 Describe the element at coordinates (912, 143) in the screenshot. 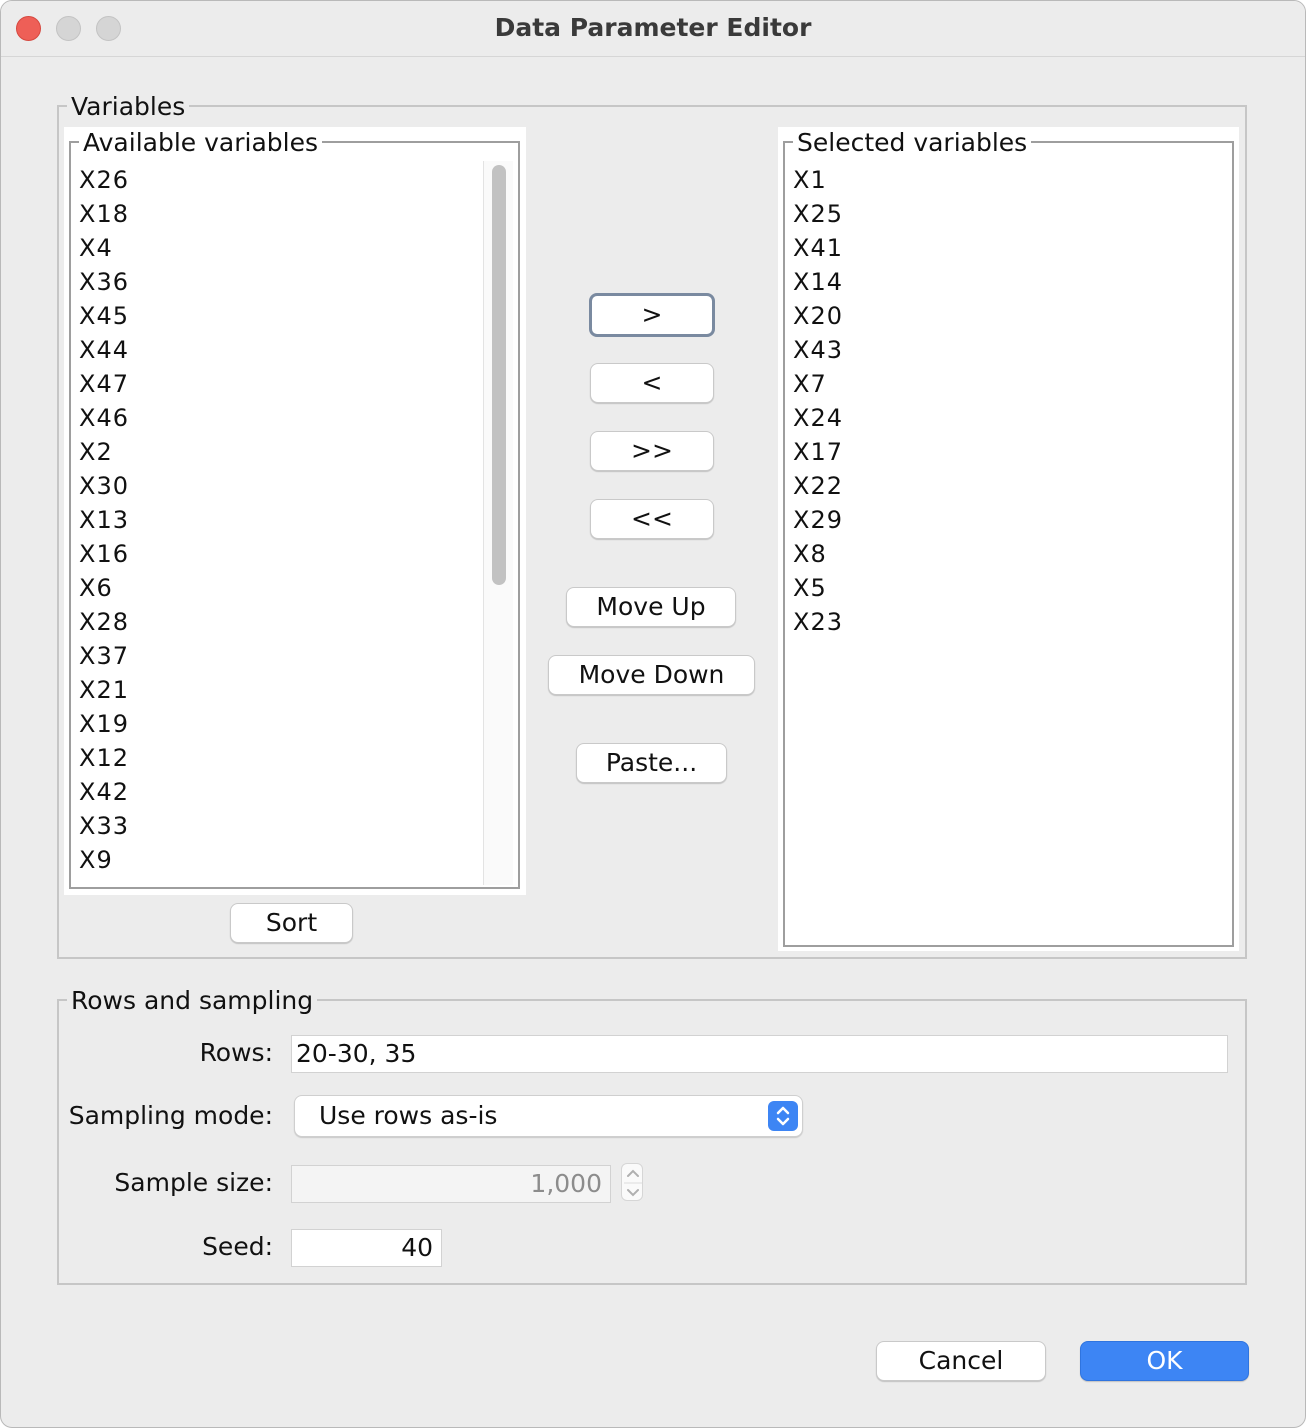

I see `selected-variables-legend: Selected variables` at that location.